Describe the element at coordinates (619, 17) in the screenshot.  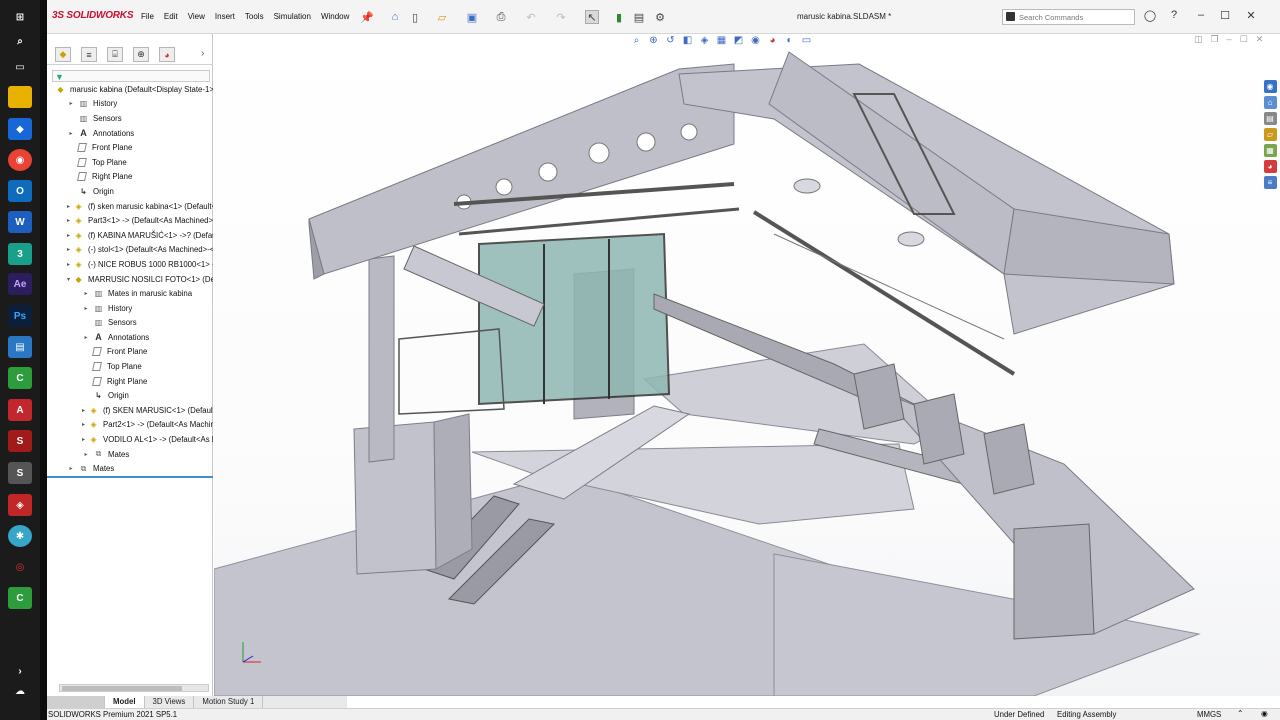
I see `rebuild-icon: ▮` at that location.